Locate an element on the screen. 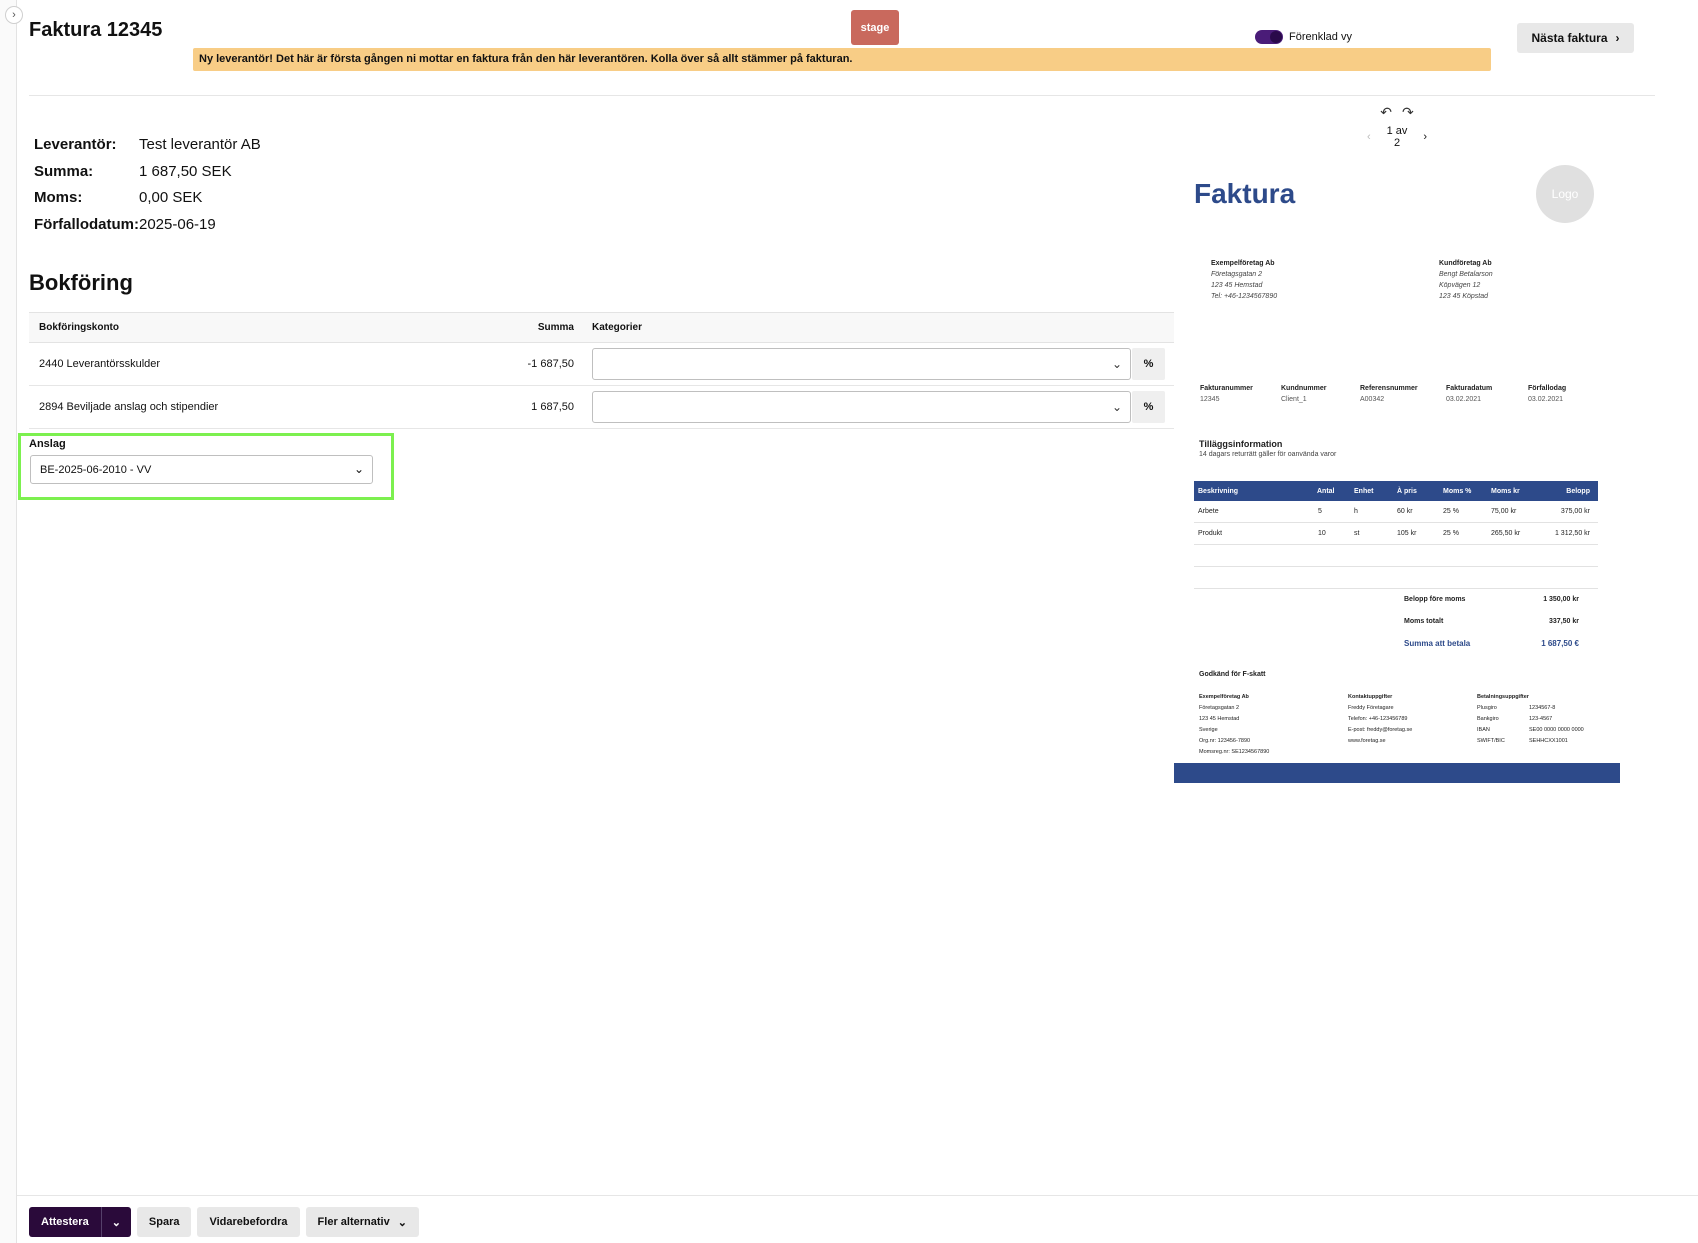  expand-sidebar-button: › is located at coordinates (14, 15).